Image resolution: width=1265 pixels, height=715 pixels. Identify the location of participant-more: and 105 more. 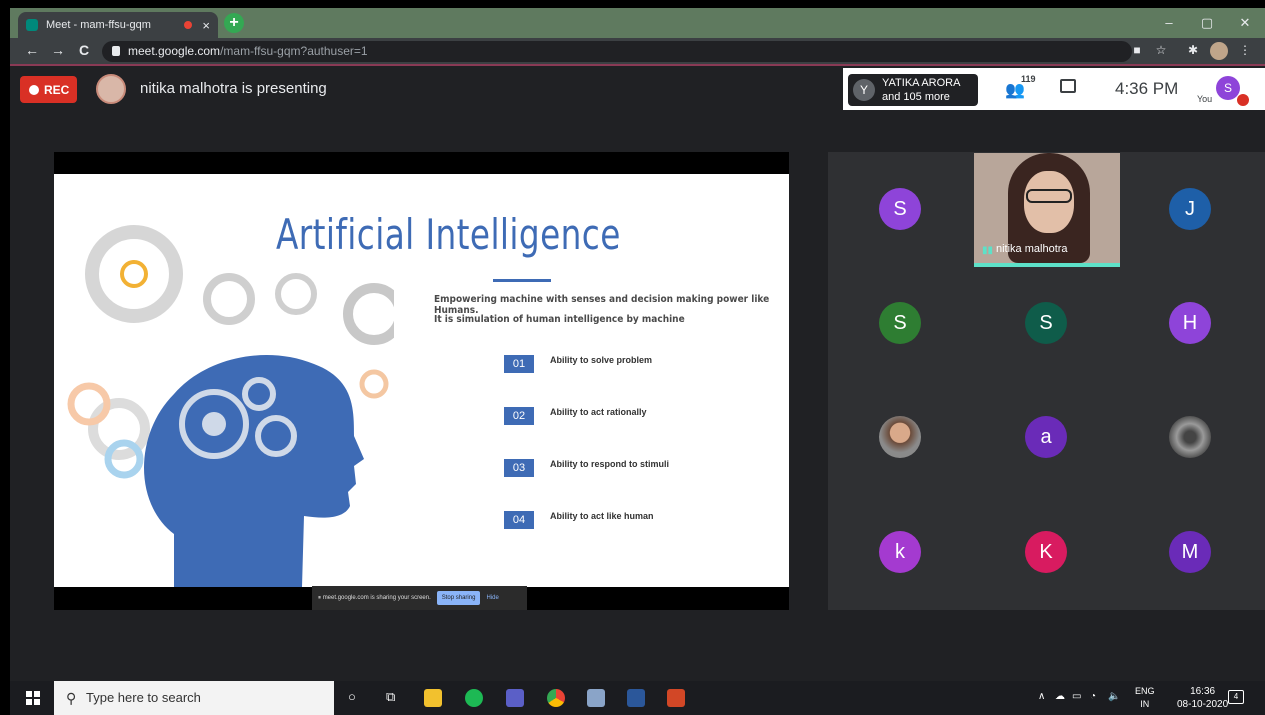
(916, 97).